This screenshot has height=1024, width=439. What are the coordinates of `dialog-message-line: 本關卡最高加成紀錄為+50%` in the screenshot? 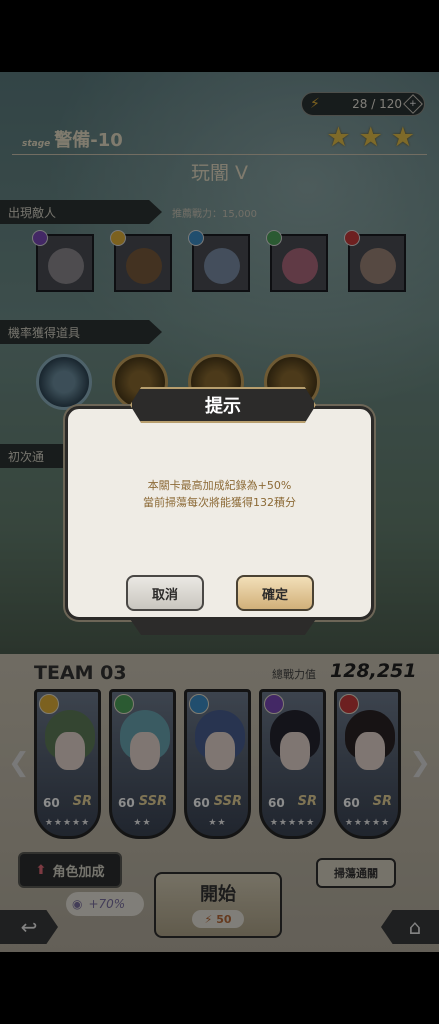 It's located at (219, 485).